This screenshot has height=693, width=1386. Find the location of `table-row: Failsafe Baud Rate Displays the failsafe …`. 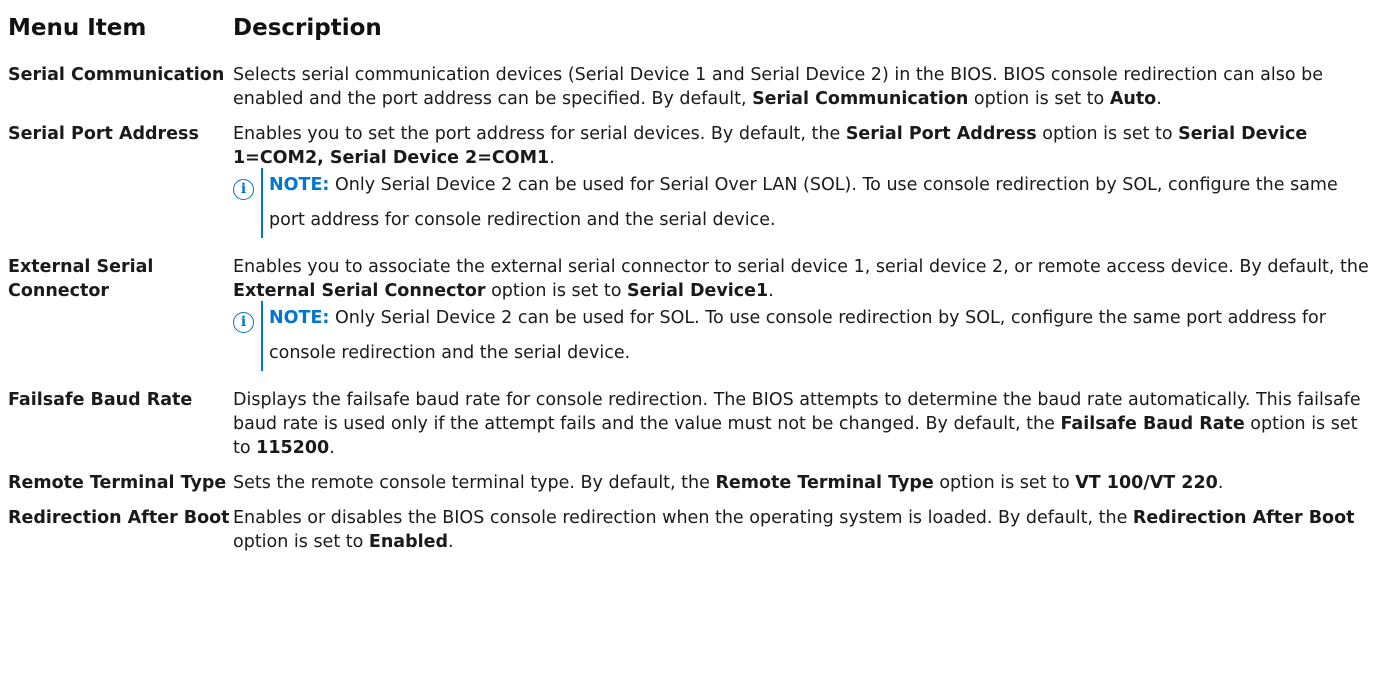

table-row: Failsafe Baud Rate Displays the failsafe … is located at coordinates (693, 420).